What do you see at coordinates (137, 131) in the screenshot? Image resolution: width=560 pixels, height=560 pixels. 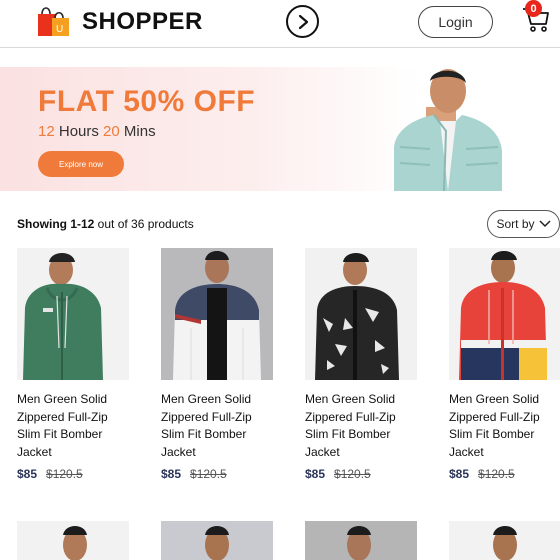 I see `timer-mins-label: Mins` at bounding box center [137, 131].